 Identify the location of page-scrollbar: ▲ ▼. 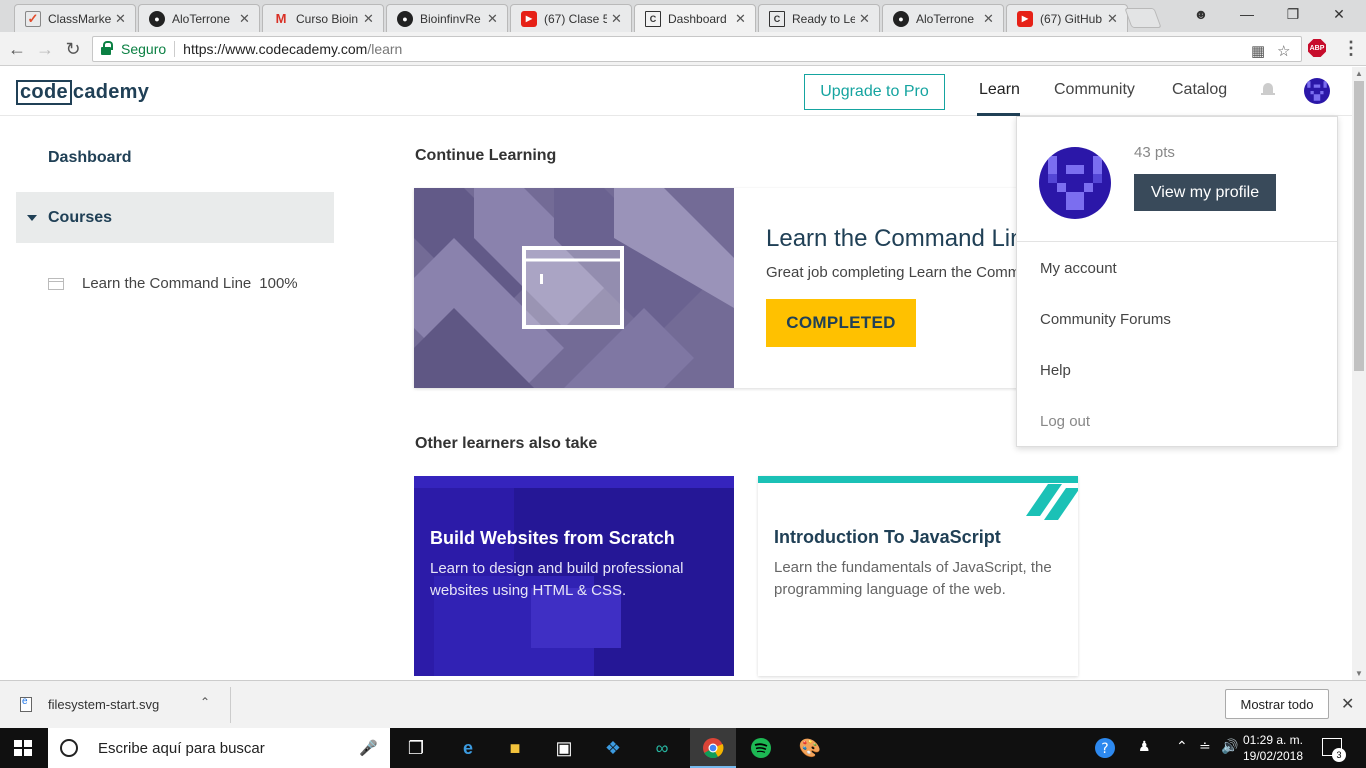
(1359, 373).